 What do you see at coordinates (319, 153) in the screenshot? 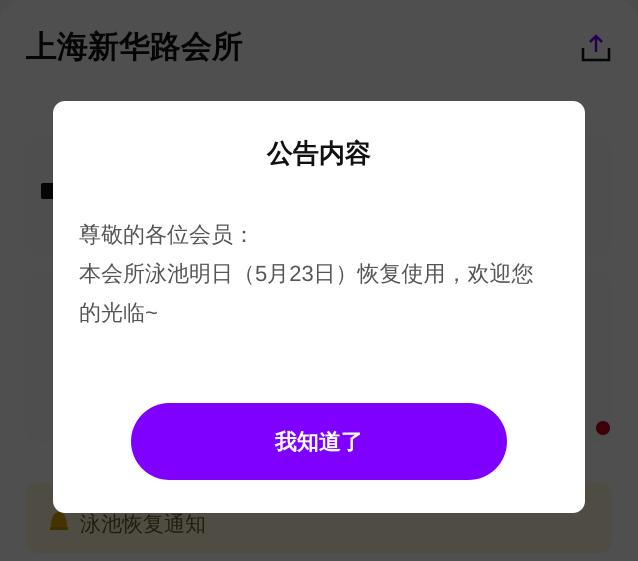
I see `dialog-title: 公告内容` at bounding box center [319, 153].